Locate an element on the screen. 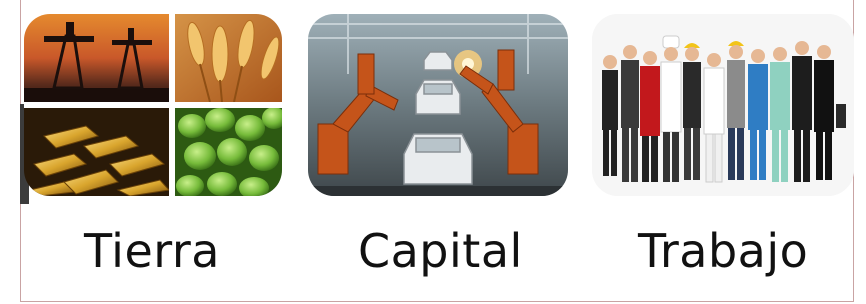  label-capital: Capital is located at coordinates (440, 251).